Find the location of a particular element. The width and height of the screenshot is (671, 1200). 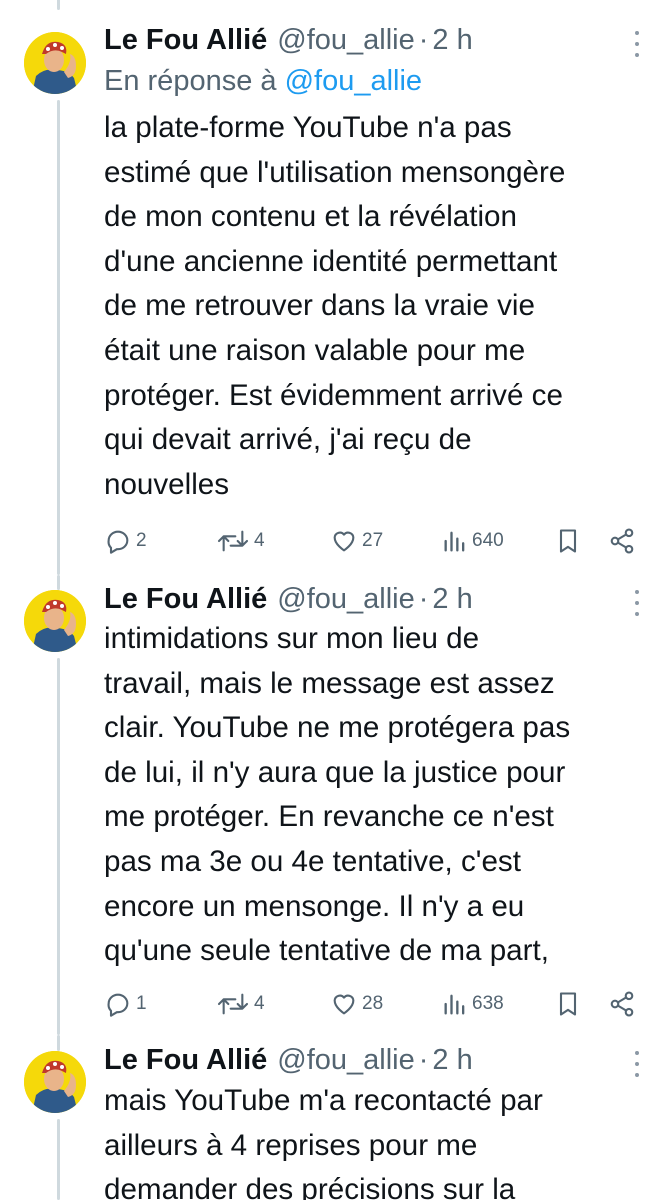

reply-button: 2 is located at coordinates (125, 541).